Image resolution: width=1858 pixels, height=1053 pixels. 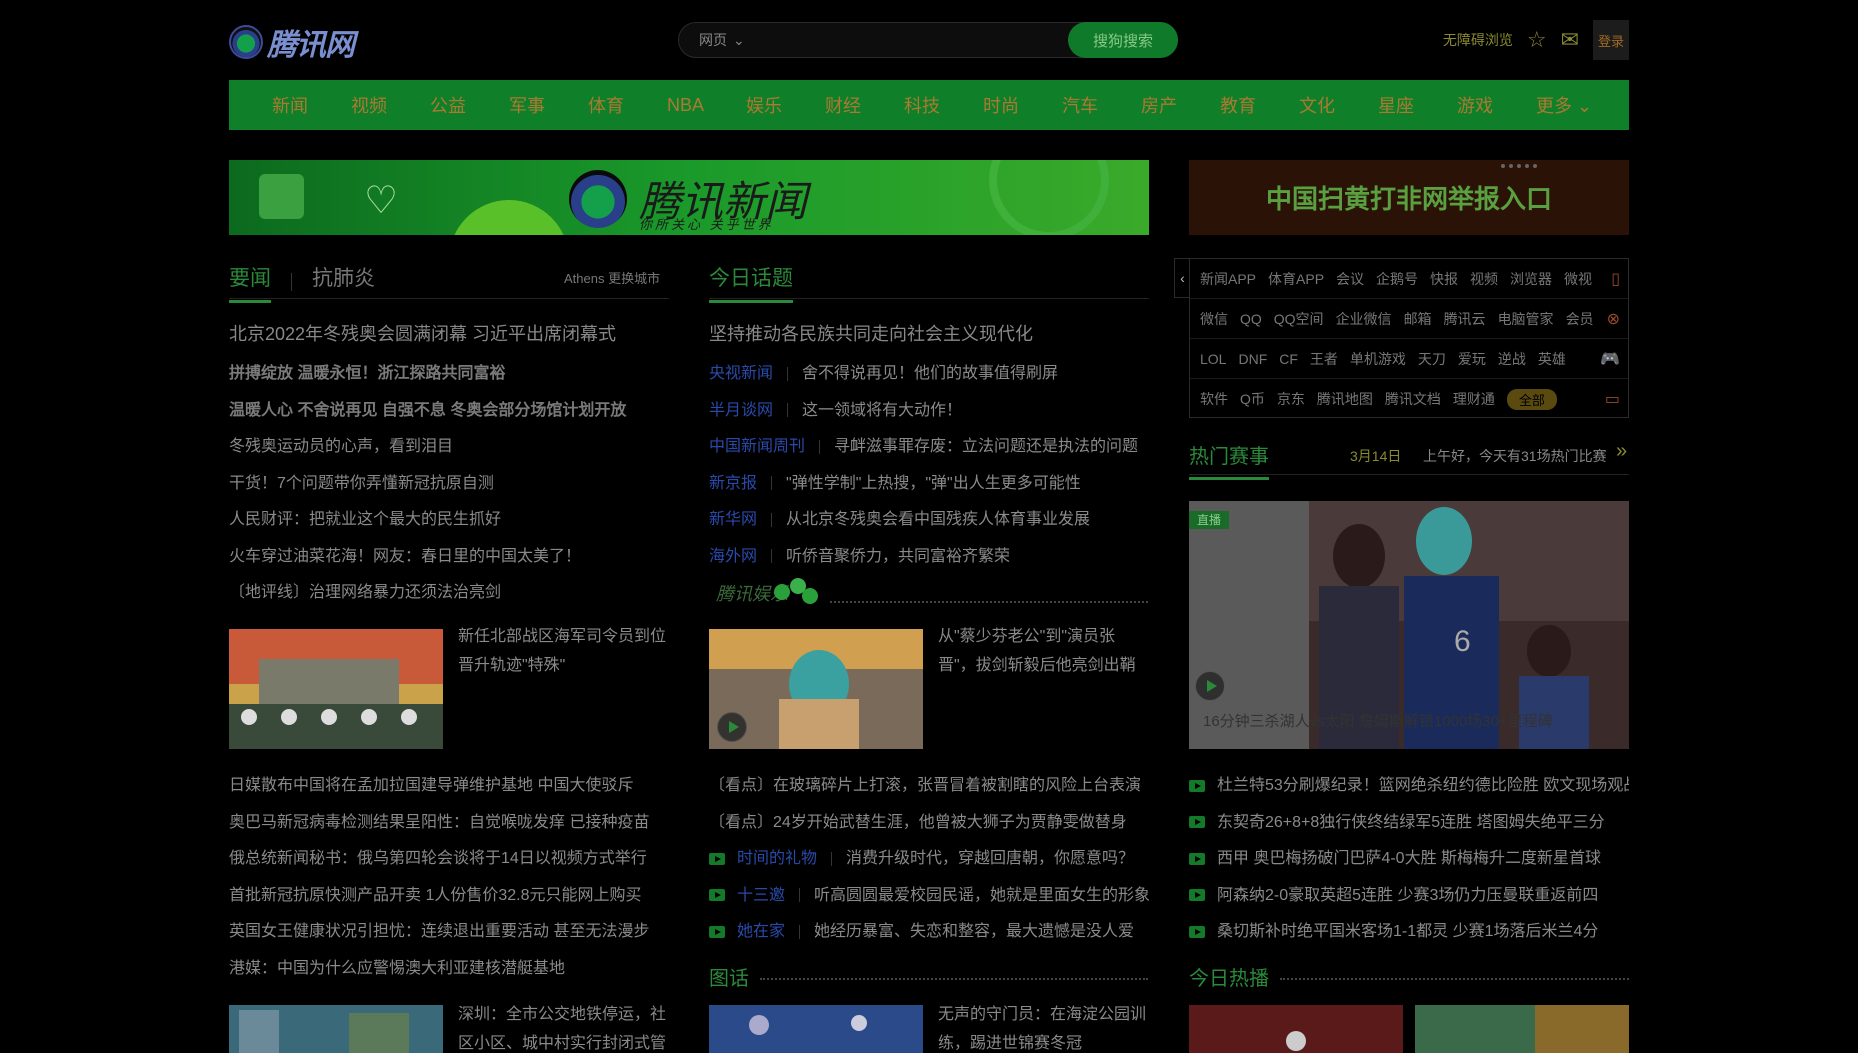 I want to click on app-link: 英雄, so click(x=1552, y=359).